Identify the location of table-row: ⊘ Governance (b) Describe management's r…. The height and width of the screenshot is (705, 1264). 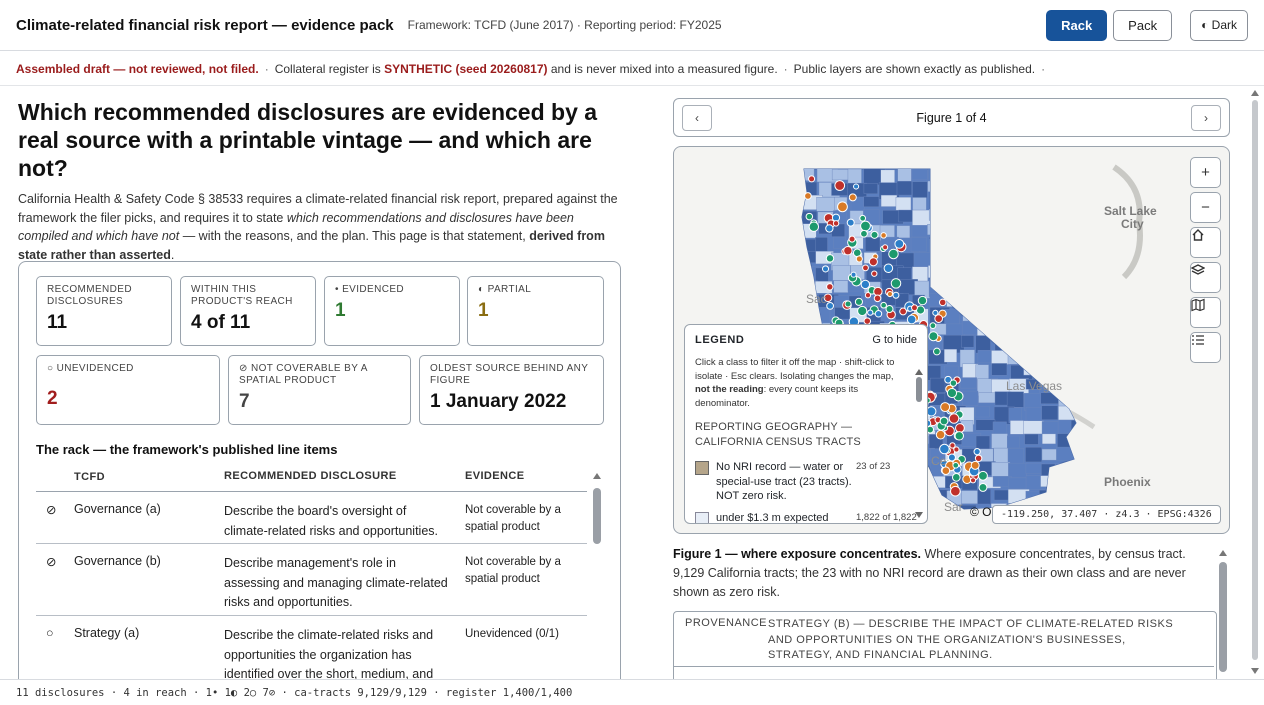
(311, 580).